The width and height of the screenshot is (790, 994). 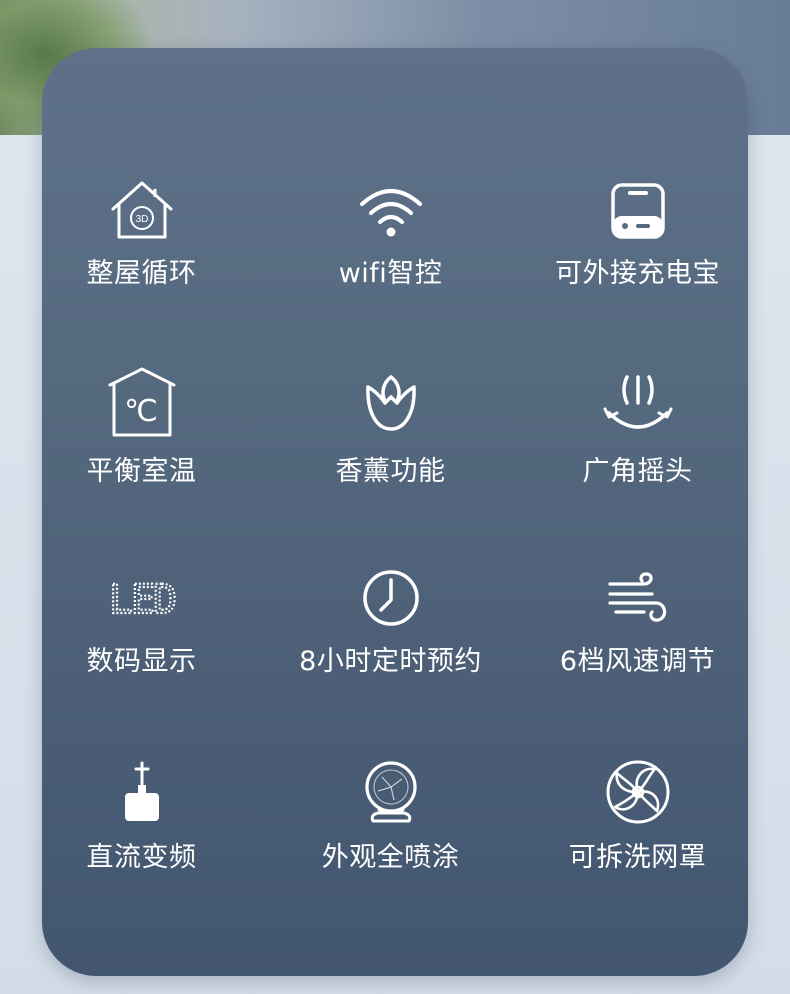 I want to click on feature-aroma: 香薰功能, so click(x=390, y=424).